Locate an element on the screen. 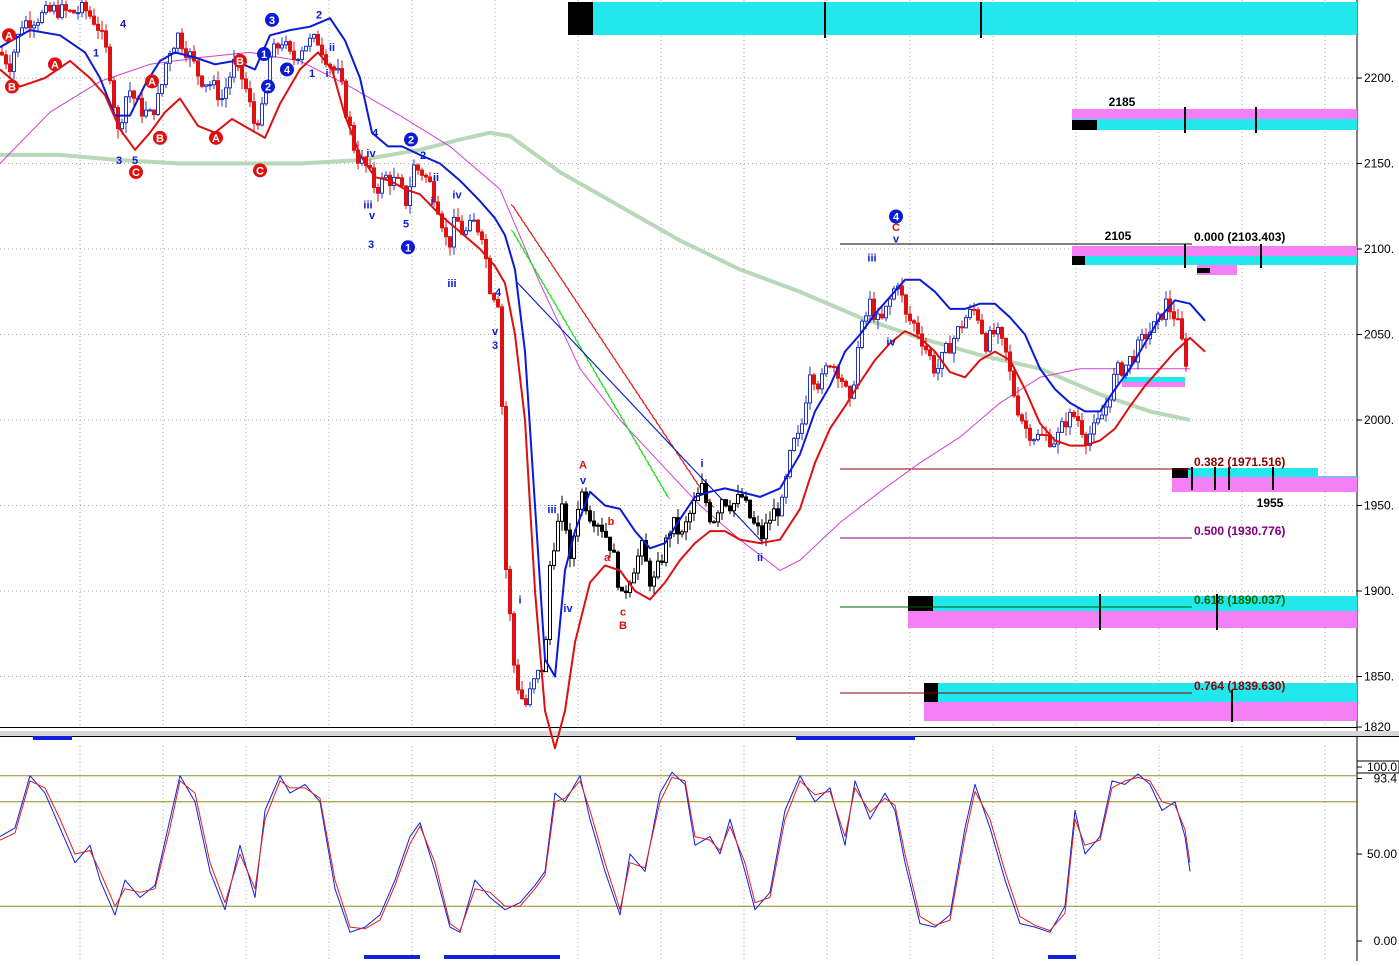  zone-marker-top is located at coordinates (580, 18).